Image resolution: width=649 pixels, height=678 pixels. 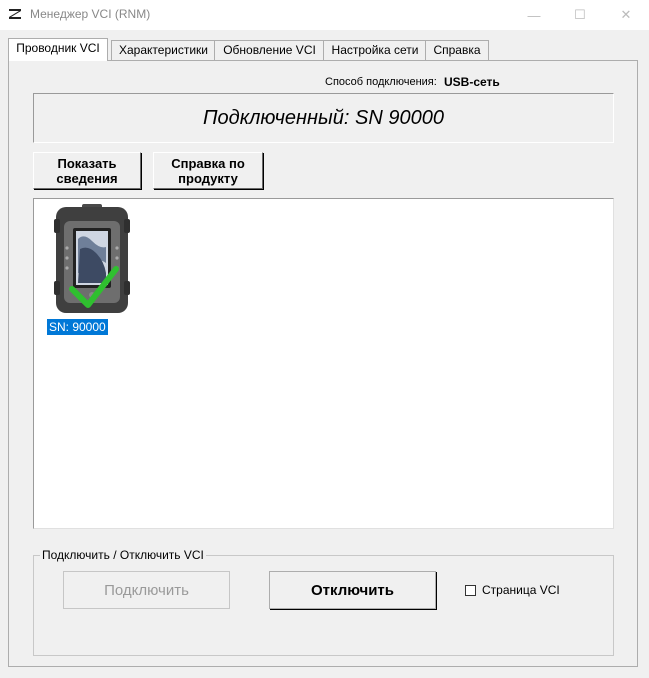 I want to click on close-button: ✕, so click(x=626, y=15).